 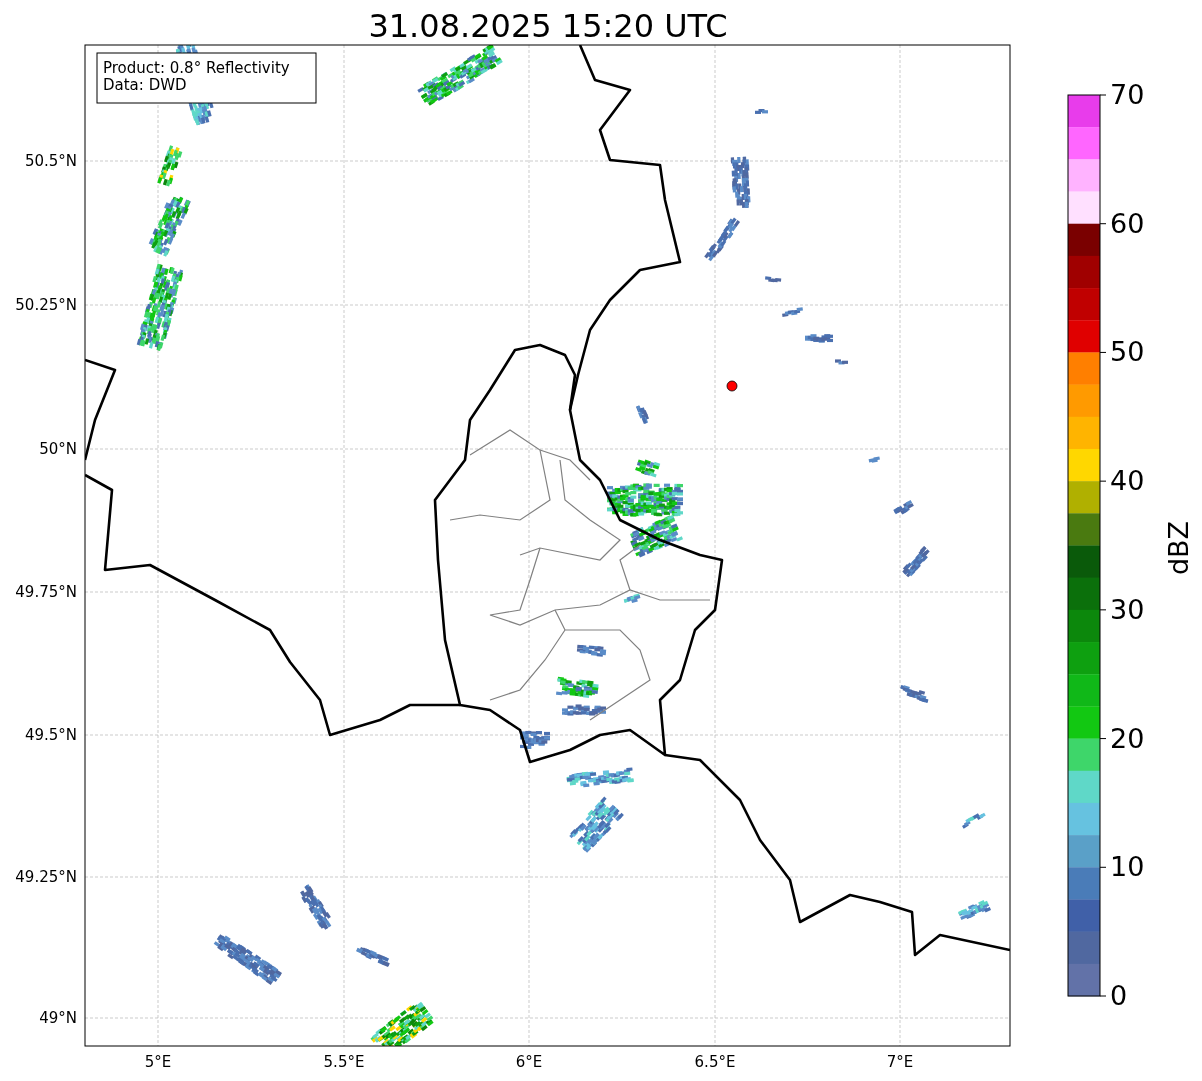 What do you see at coordinates (58, 1018) in the screenshot?
I see `latitude-tick-label: 49°N` at bounding box center [58, 1018].